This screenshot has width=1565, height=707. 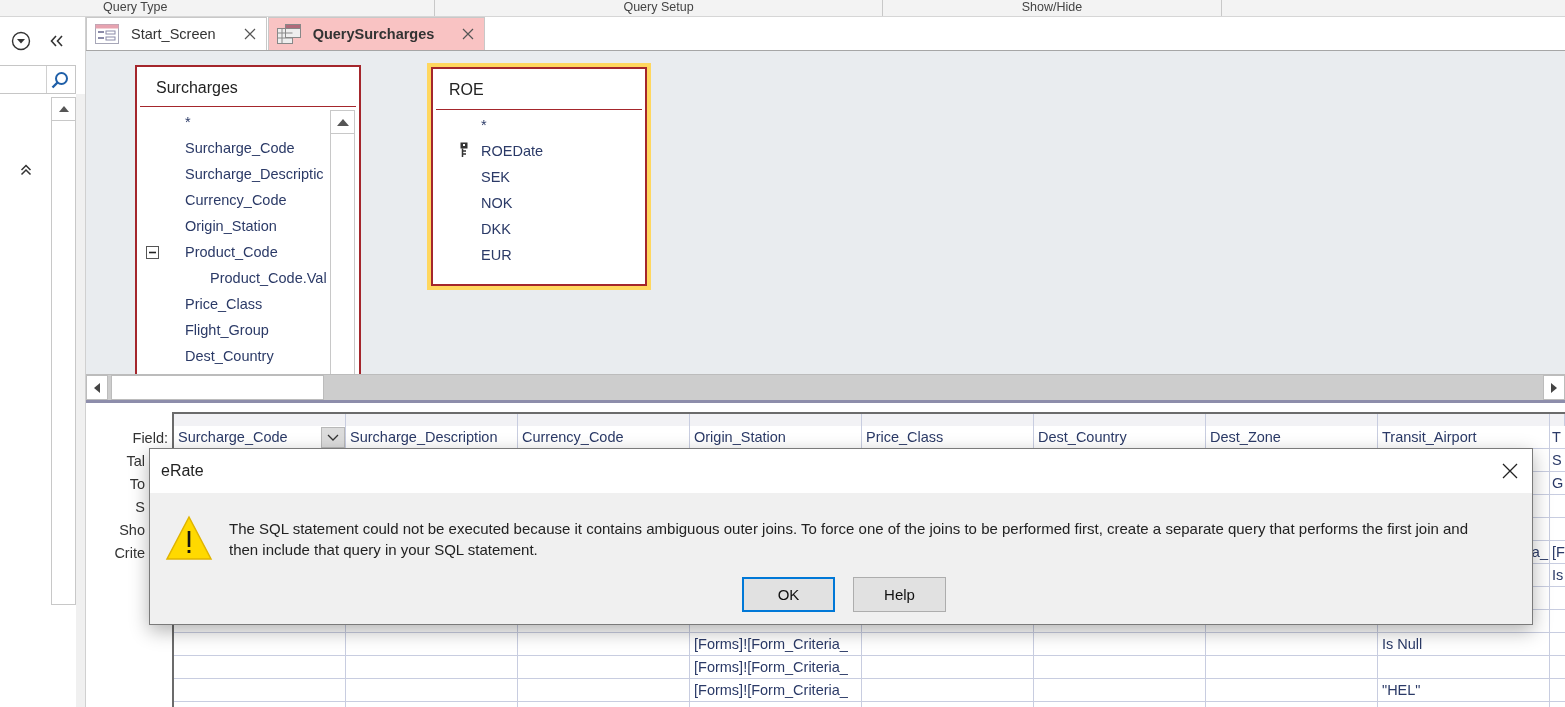 I want to click on dropdown-button, so click(x=333, y=437).